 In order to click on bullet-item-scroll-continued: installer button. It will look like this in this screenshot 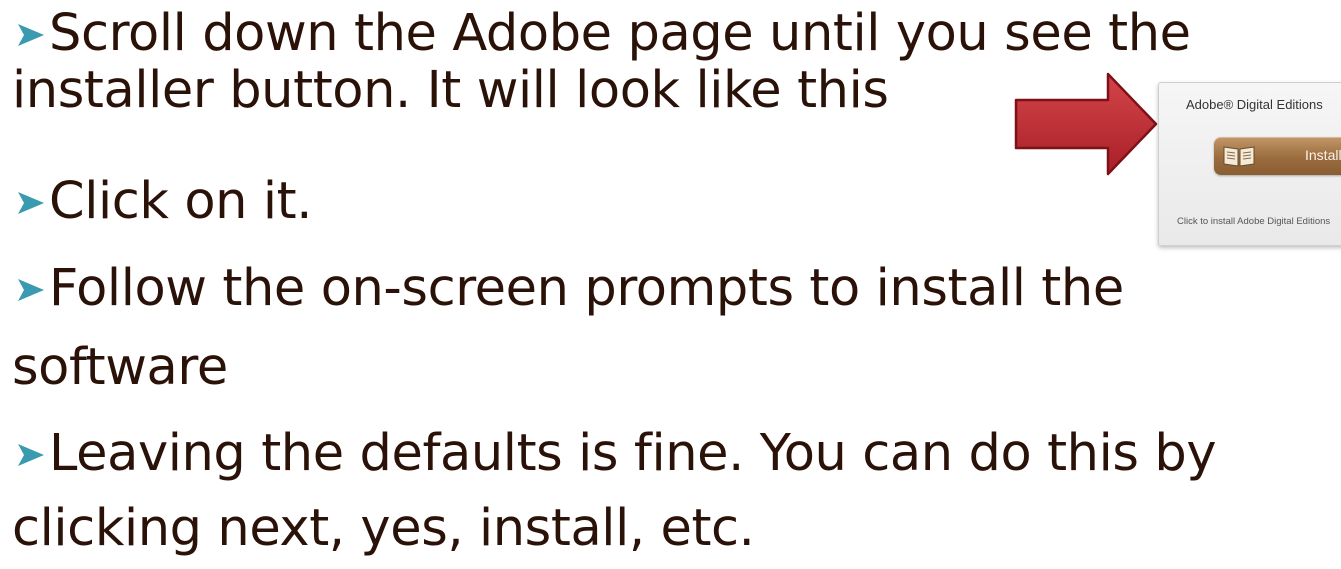, I will do `click(450, 91)`.